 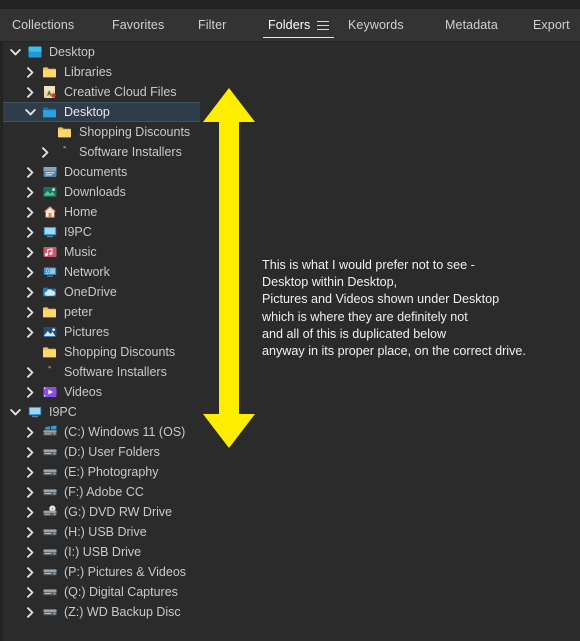 I want to click on tree-row-label: (G:) DVD RW Drive, so click(x=118, y=512).